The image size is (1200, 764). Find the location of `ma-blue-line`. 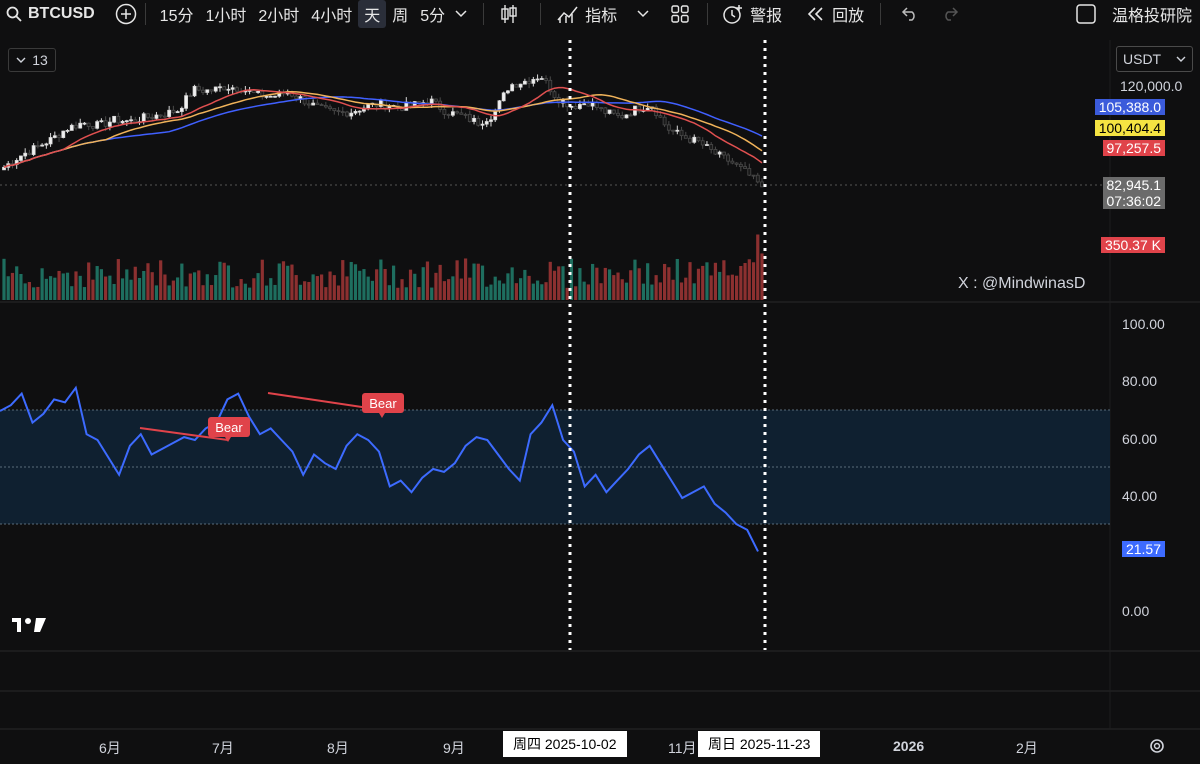

ma-blue-line is located at coordinates (383, 132).